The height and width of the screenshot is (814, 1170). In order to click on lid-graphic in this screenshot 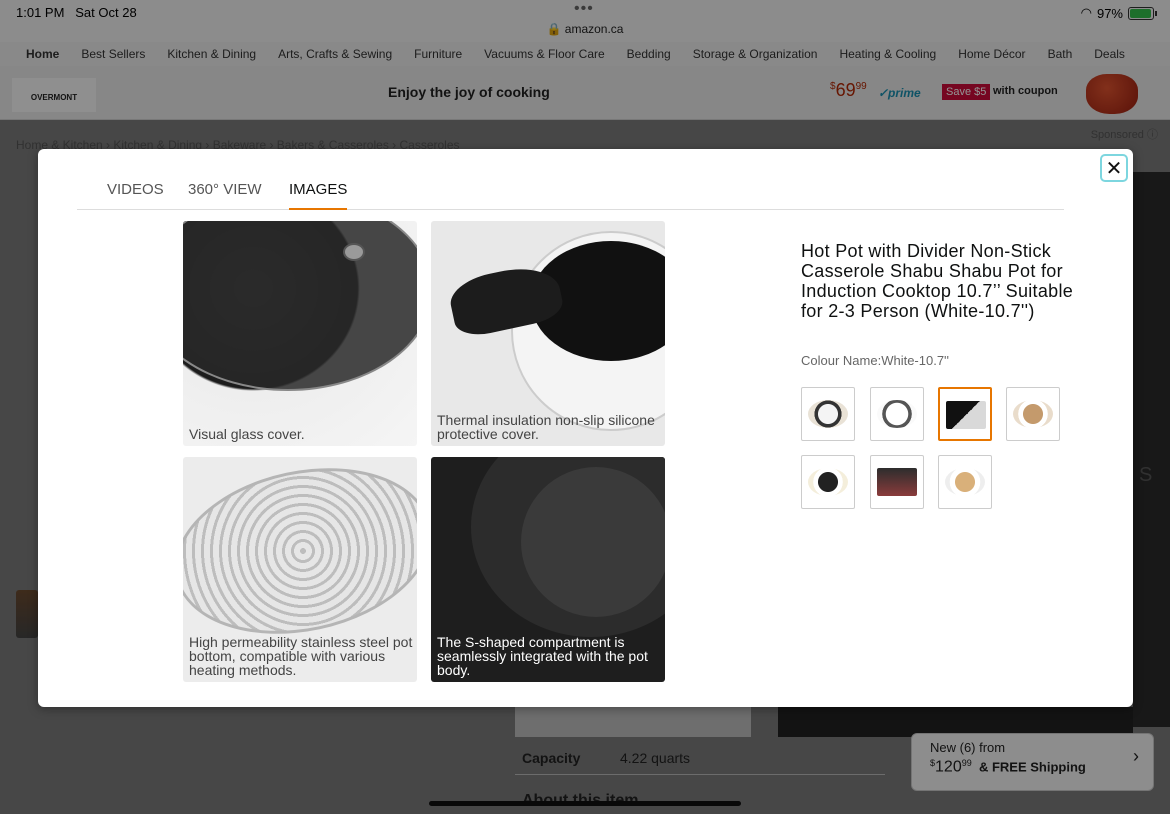, I will do `click(300, 306)`.